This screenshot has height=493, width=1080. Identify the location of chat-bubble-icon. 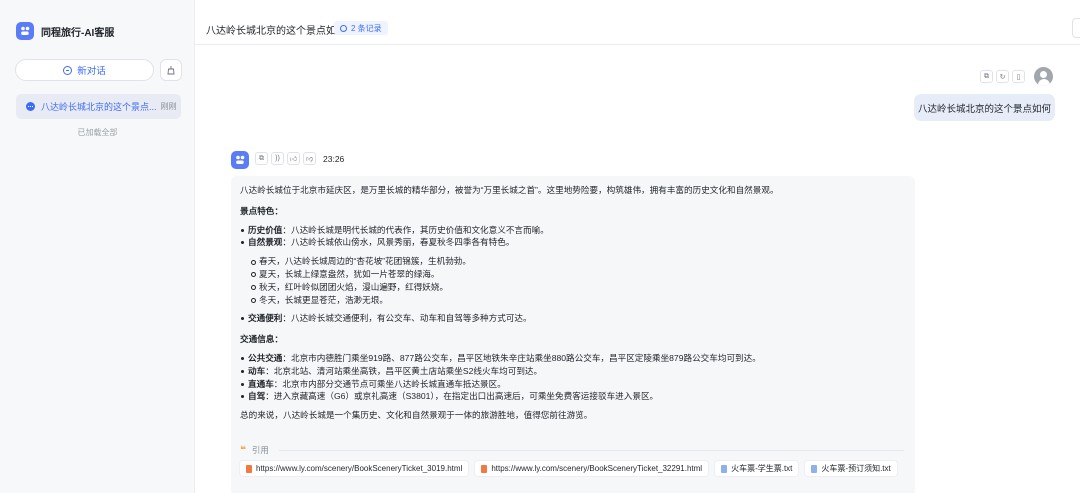
(30, 106).